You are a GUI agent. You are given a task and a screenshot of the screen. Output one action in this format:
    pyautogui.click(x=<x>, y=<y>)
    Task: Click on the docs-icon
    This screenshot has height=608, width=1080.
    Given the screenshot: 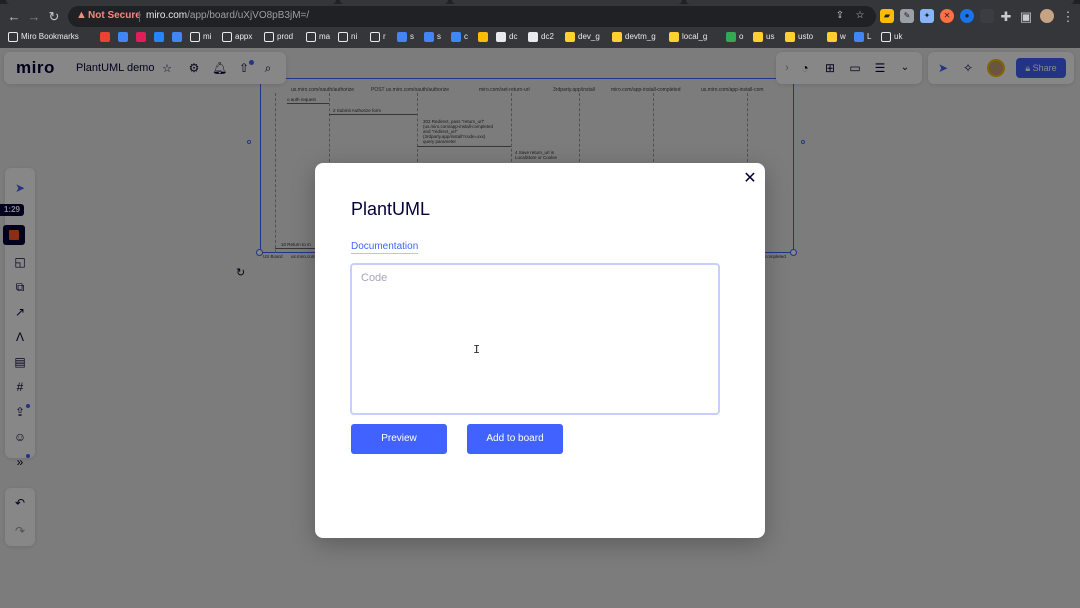 What is the action you would take?
    pyautogui.click(x=177, y=36)
    